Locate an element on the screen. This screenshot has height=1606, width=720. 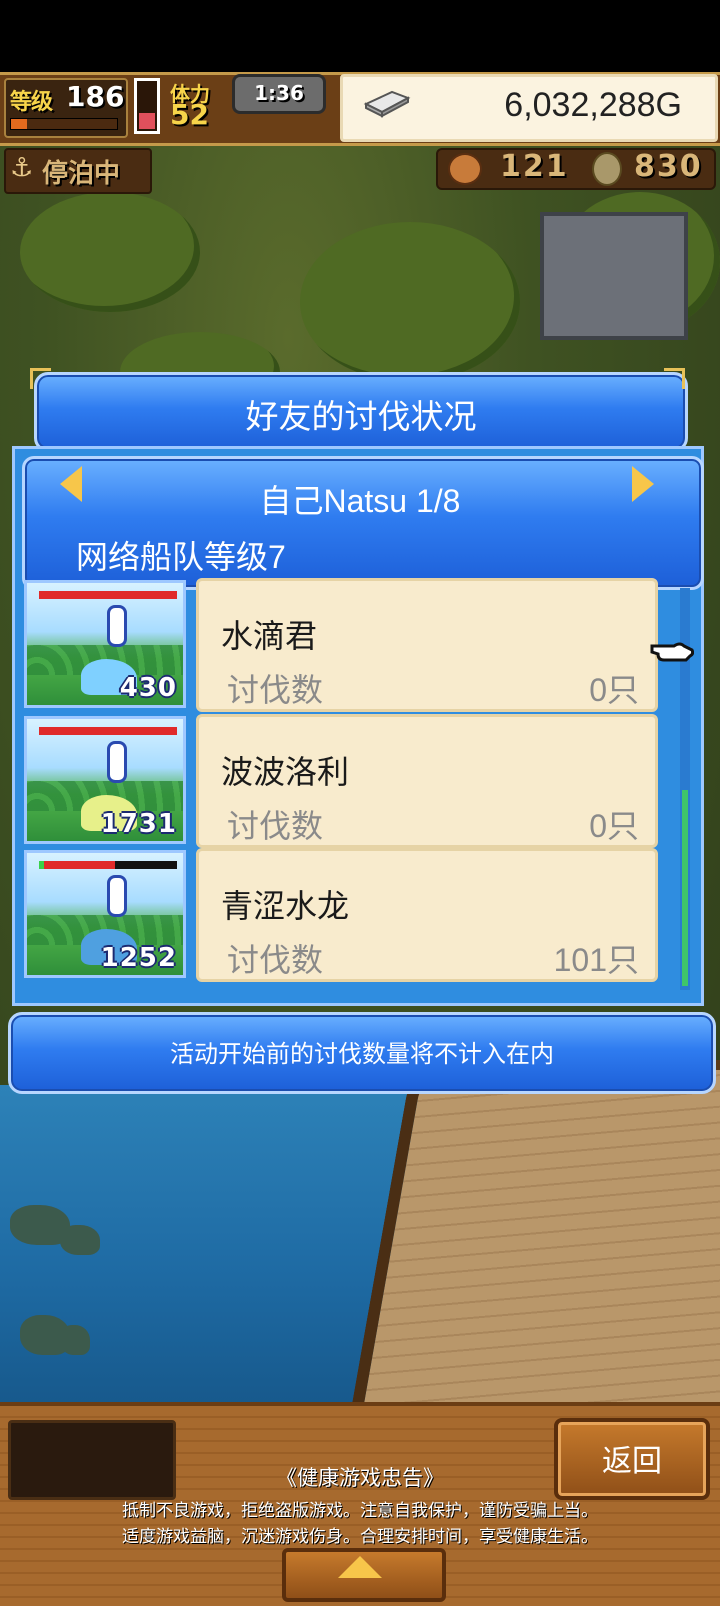
monster-row: 430 水滴君 讨伐数 0只 is located at coordinates (349, 645).